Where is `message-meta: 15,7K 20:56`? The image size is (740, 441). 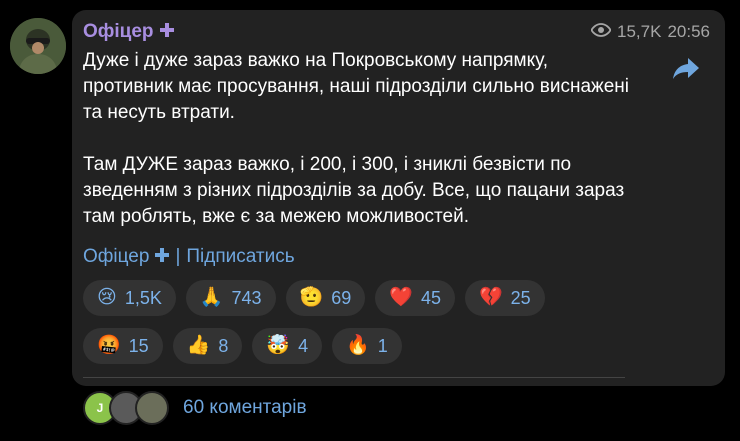
message-meta: 15,7K 20:56 is located at coordinates (650, 32).